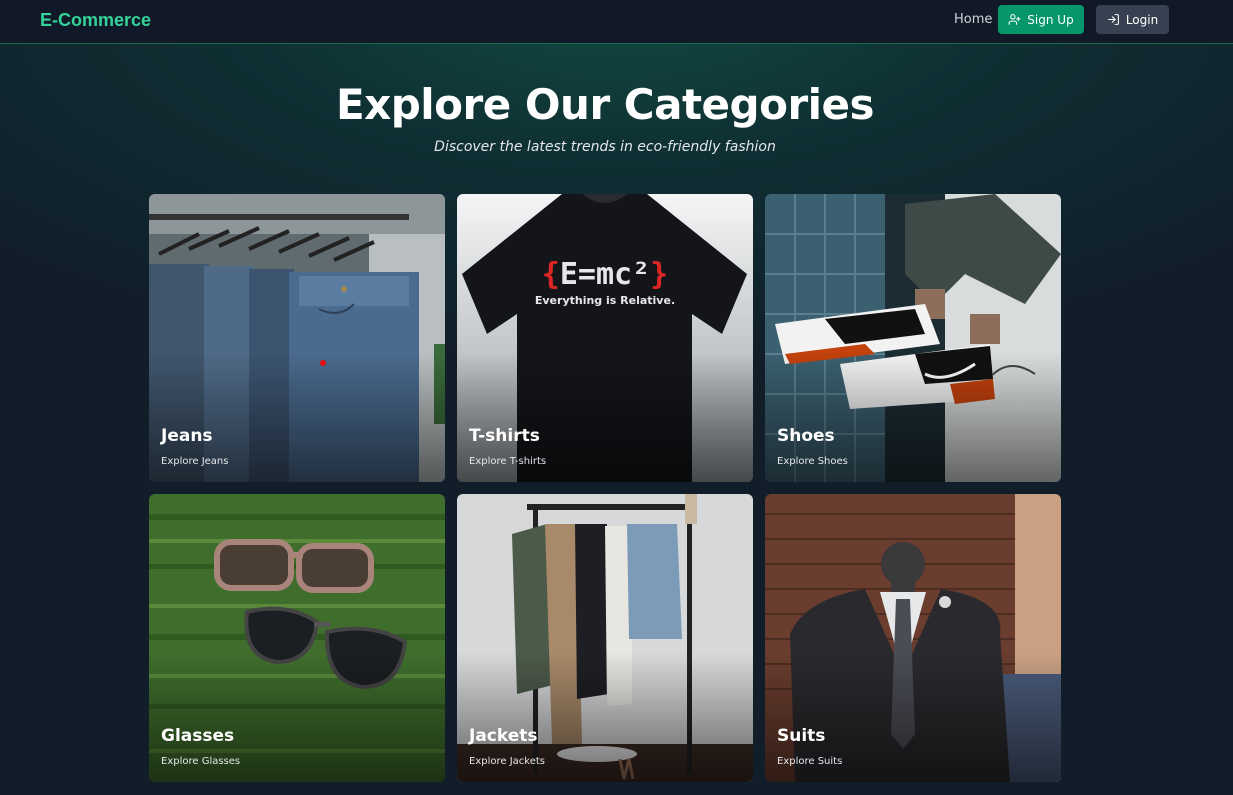  What do you see at coordinates (1014, 19) in the screenshot?
I see `user-plus-icon` at bounding box center [1014, 19].